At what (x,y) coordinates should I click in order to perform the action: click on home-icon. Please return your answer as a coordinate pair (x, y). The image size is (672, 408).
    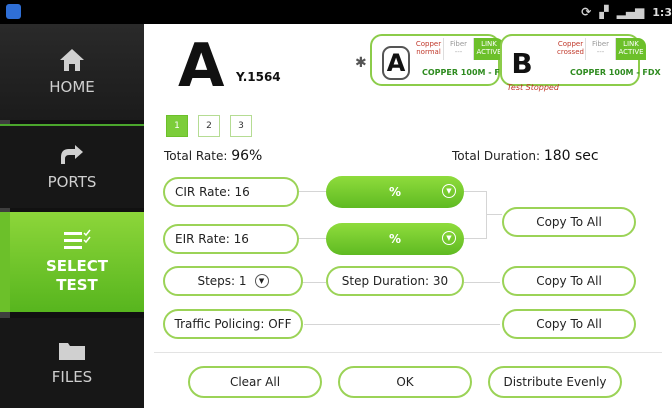
    Looking at the image, I should click on (72, 60).